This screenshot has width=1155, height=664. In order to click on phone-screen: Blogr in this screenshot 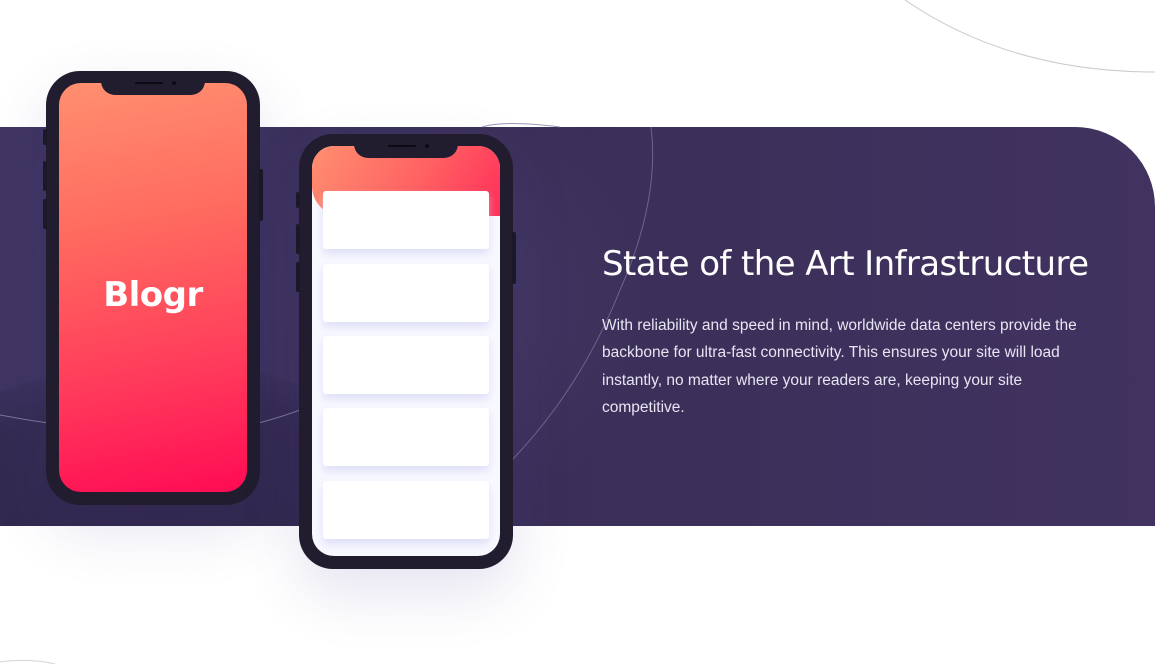, I will do `click(153, 287)`.